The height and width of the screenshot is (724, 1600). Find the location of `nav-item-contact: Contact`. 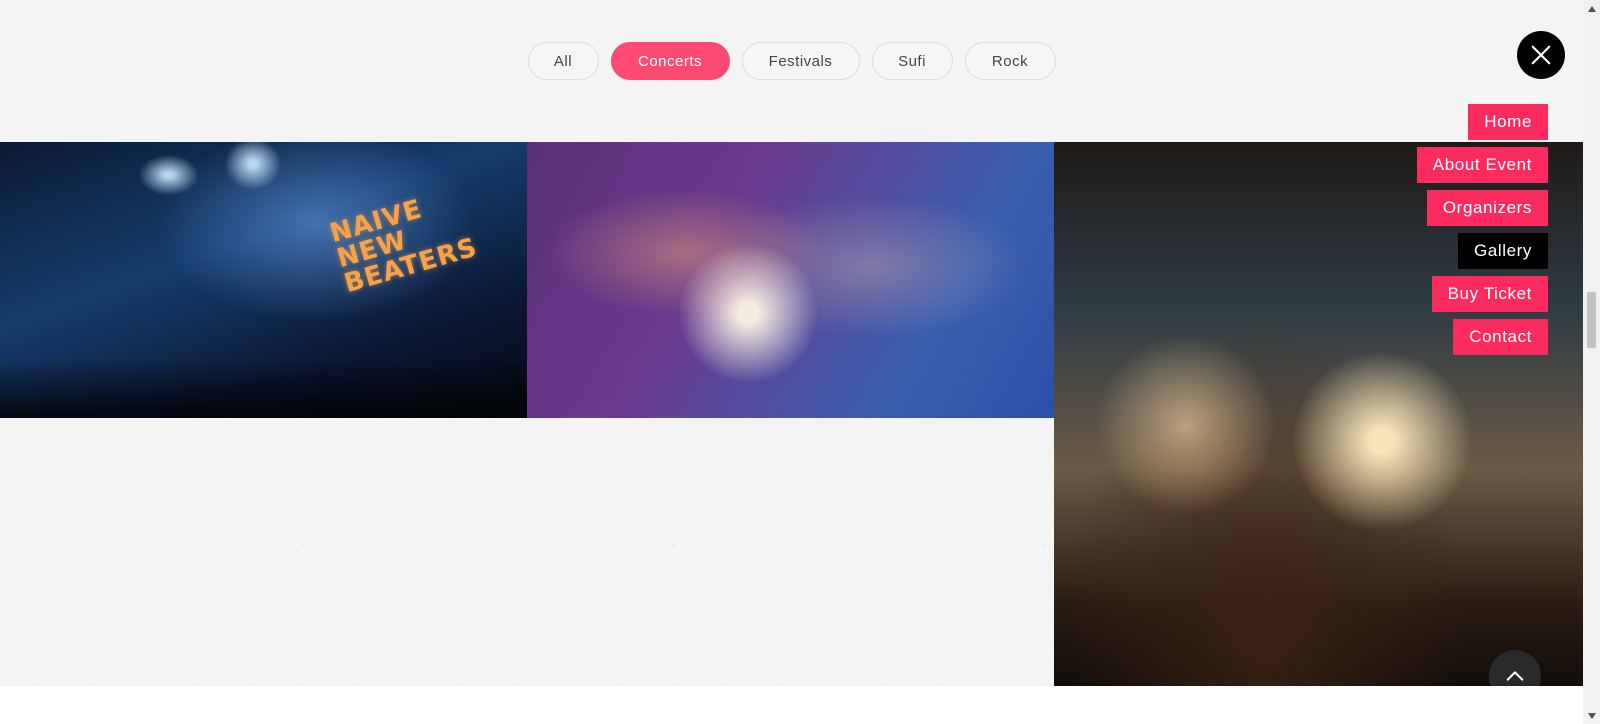

nav-item-contact: Contact is located at coordinates (1500, 337).